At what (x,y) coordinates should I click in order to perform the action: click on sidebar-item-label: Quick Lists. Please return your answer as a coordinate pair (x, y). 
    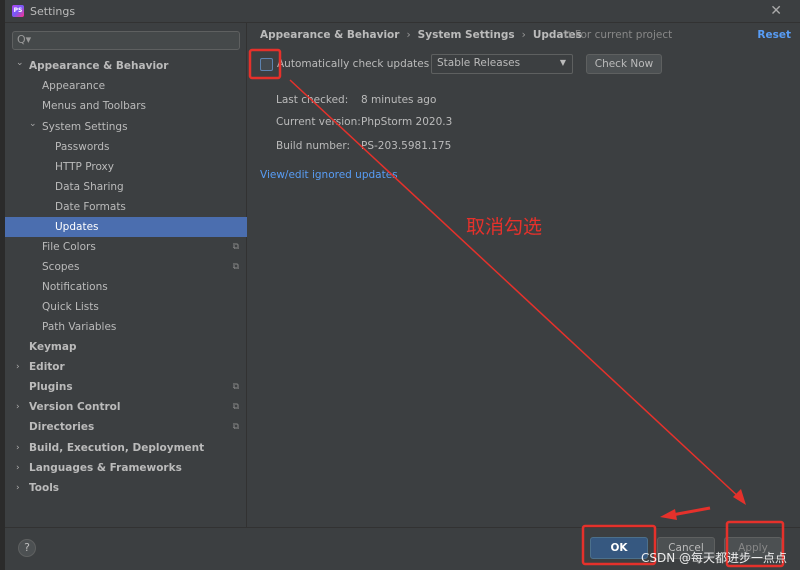
    Looking at the image, I should click on (70, 307).